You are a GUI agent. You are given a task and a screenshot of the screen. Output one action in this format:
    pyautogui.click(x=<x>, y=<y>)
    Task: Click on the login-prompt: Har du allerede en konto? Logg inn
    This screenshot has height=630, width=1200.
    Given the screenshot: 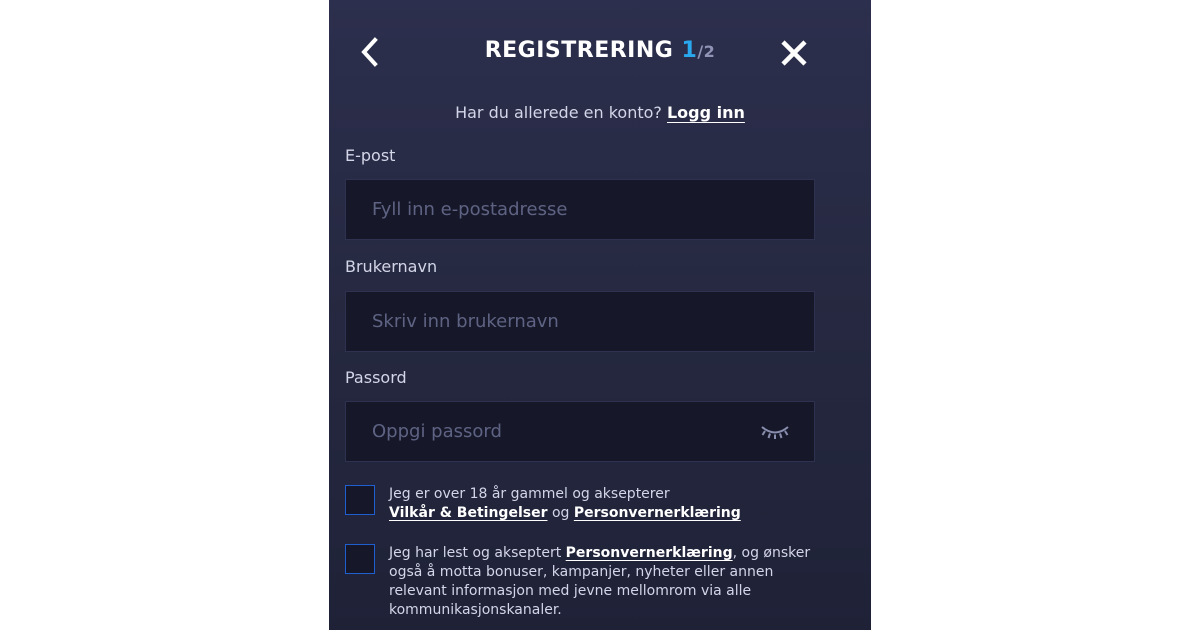 What is the action you would take?
    pyautogui.click(x=600, y=113)
    